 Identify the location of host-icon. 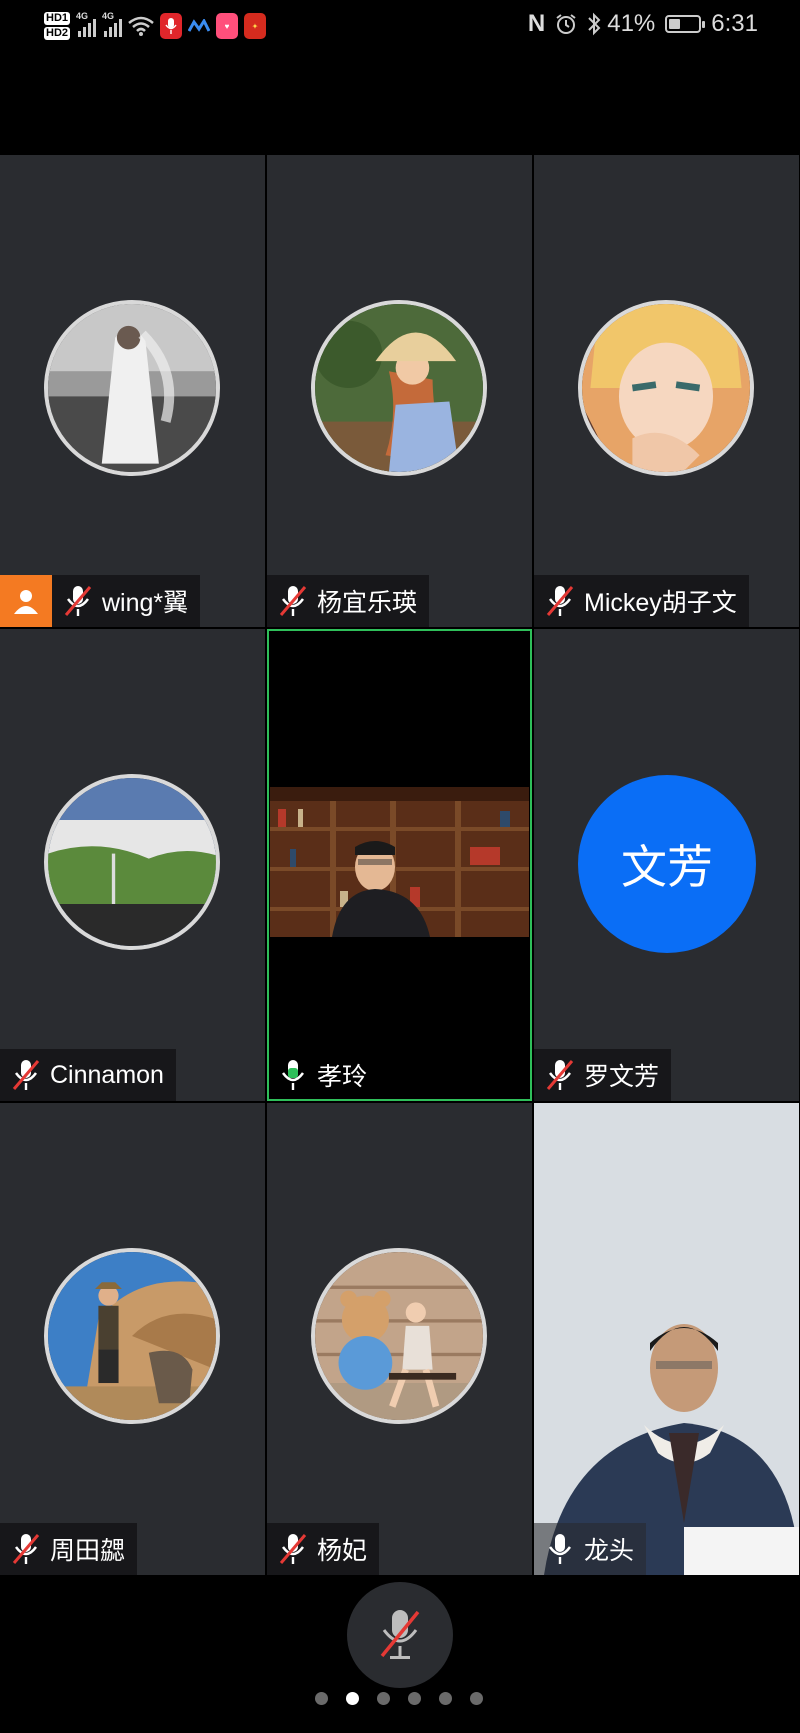
(26, 601).